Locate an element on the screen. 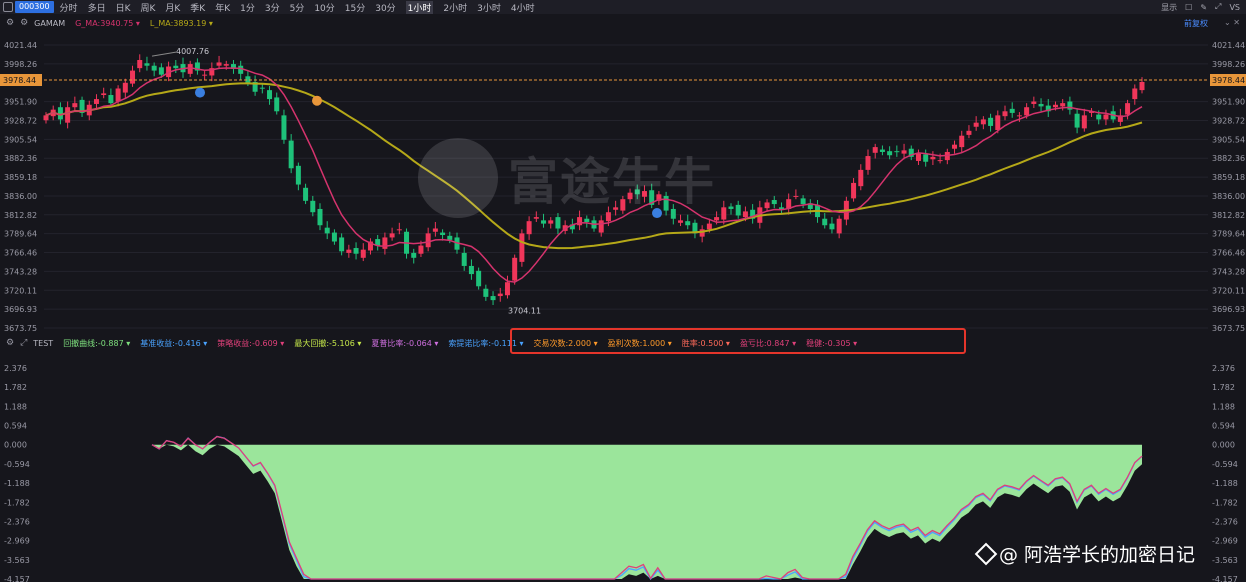 This screenshot has height=582, width=1246. sub-tick-label: 0.594 is located at coordinates (15, 426).